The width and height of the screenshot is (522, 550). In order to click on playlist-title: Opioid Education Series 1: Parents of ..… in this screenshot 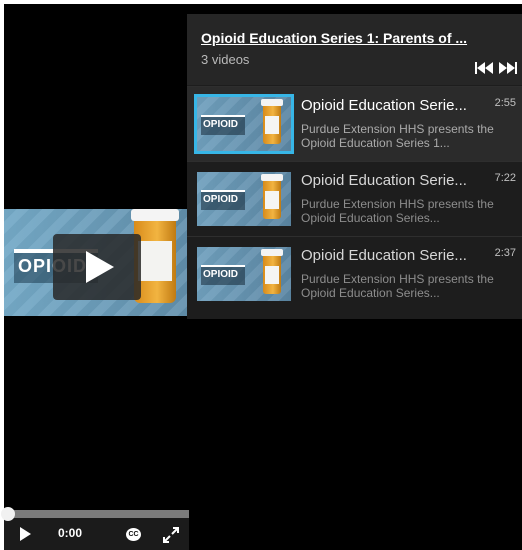, I will do `click(334, 38)`.